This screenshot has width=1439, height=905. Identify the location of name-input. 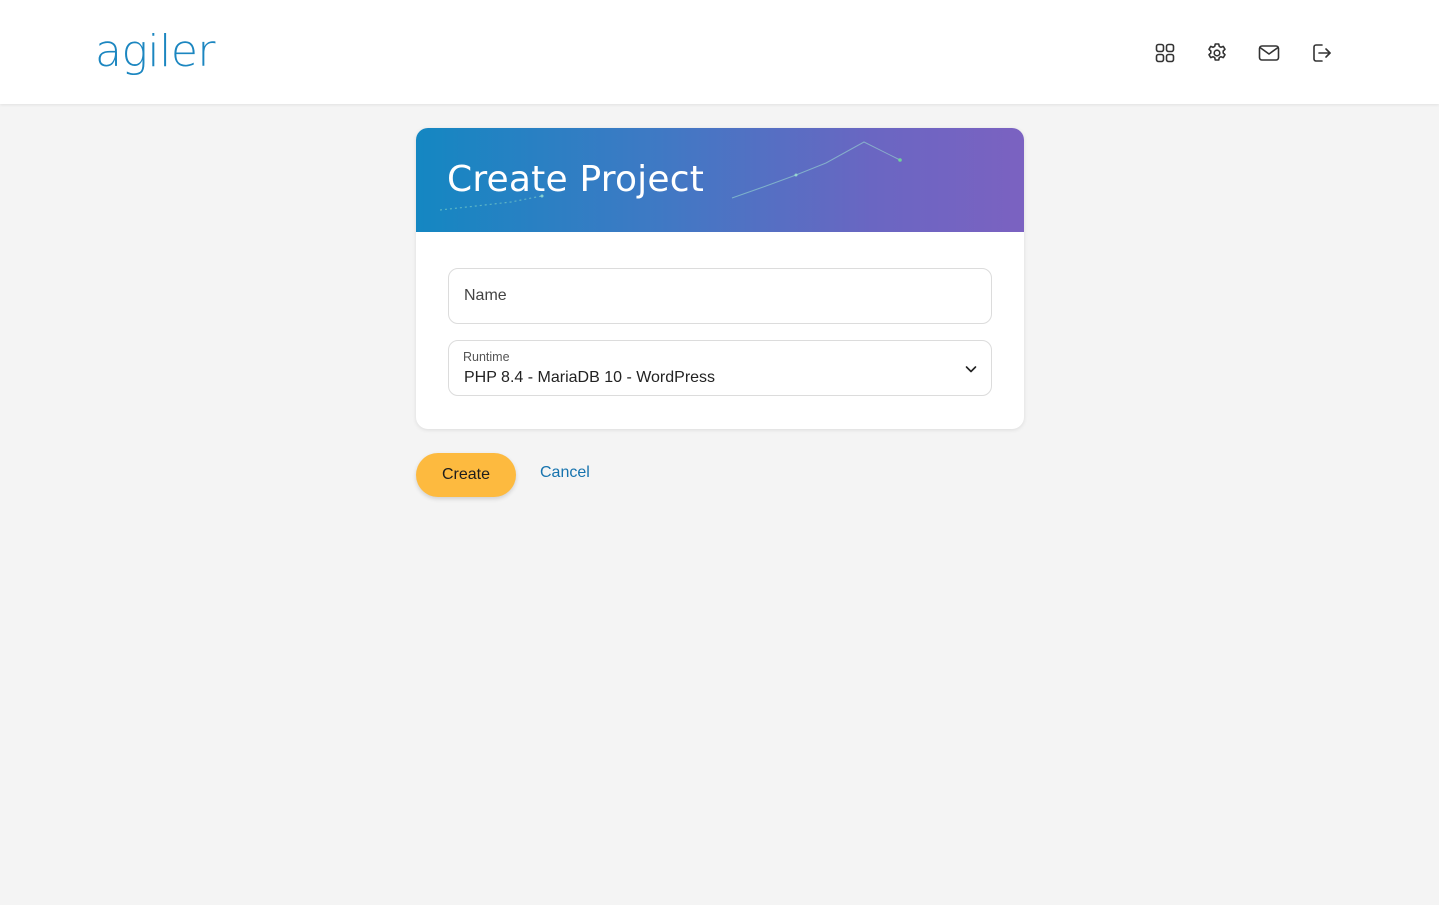
(720, 296).